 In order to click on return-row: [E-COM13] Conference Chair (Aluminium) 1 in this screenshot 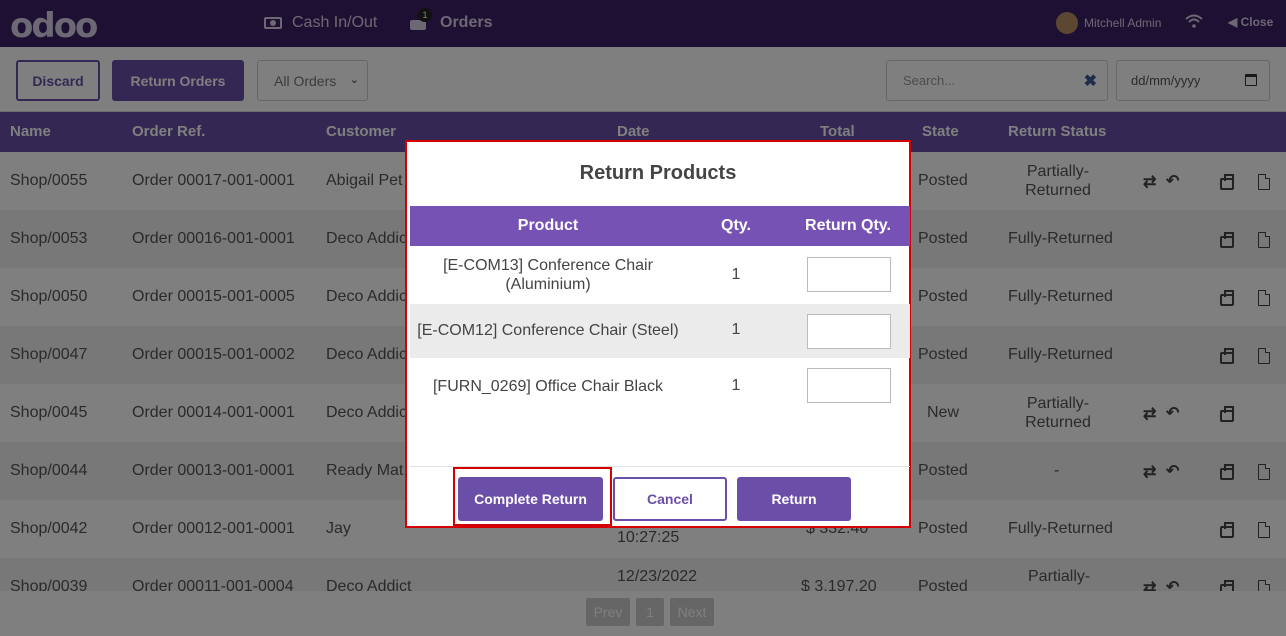, I will do `click(660, 275)`.